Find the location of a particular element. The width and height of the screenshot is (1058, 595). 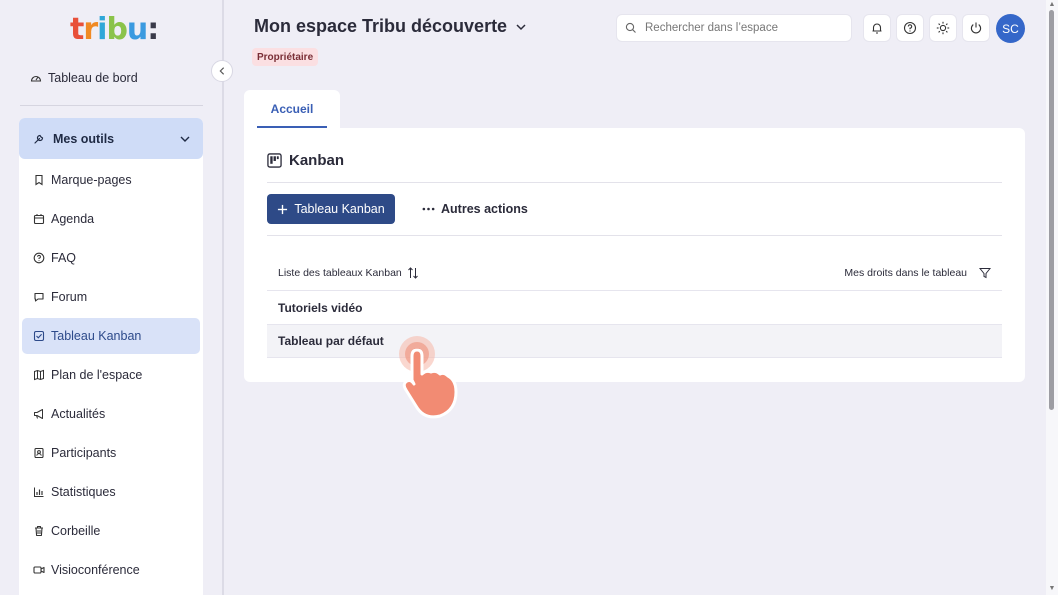

page-scrollbar: ▲ ▼ is located at coordinates (1052, 297).